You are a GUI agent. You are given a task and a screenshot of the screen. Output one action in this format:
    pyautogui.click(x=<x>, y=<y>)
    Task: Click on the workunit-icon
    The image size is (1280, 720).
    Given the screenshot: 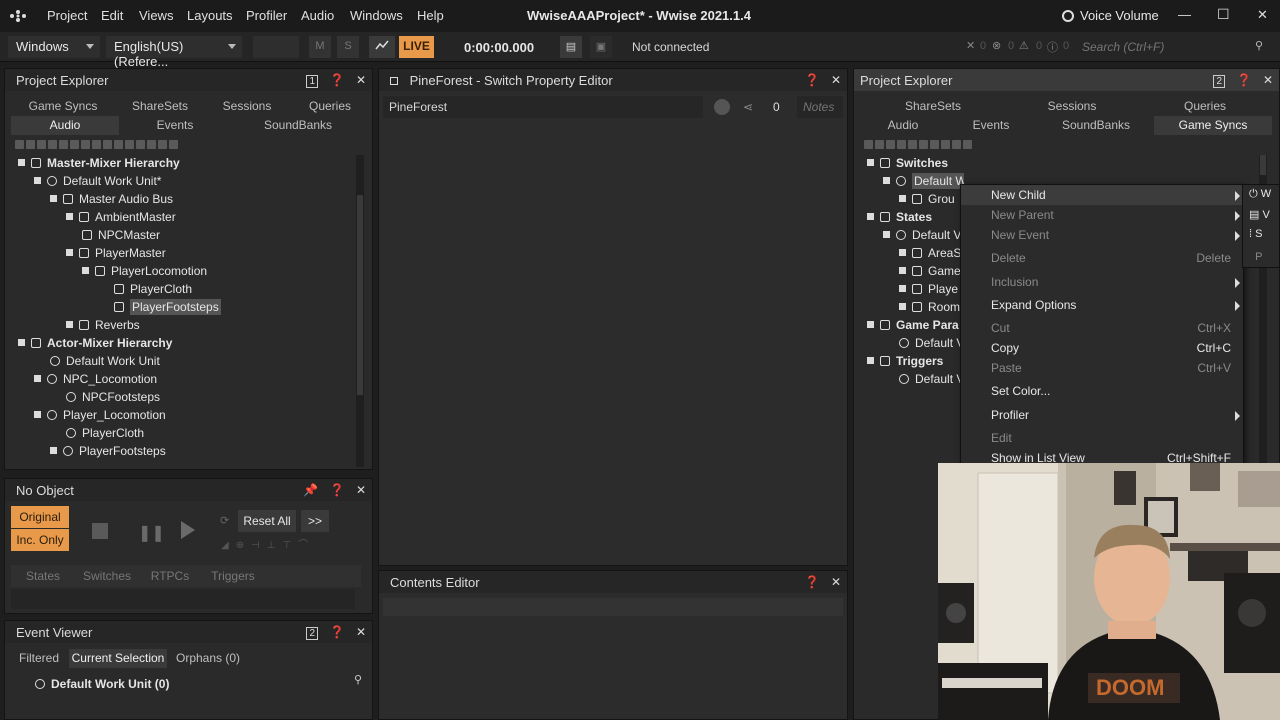 What is the action you would take?
    pyautogui.click(x=890, y=144)
    